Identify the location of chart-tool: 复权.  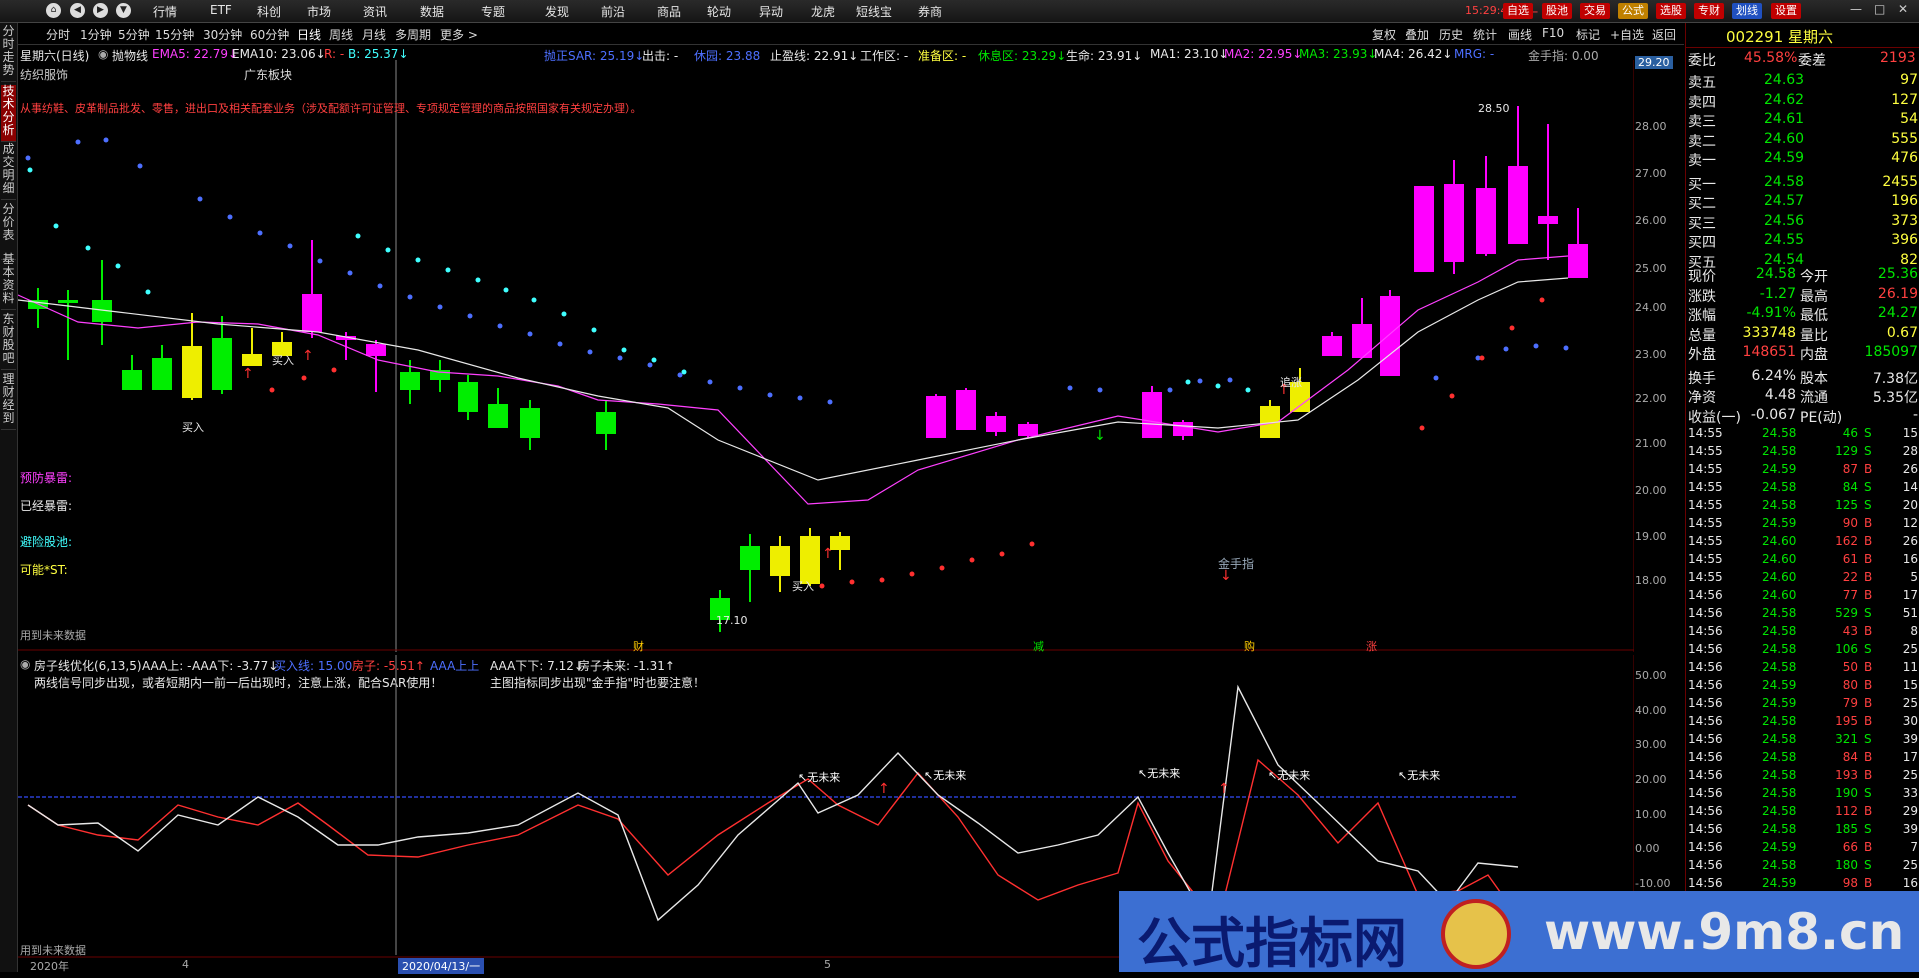
(1384, 34).